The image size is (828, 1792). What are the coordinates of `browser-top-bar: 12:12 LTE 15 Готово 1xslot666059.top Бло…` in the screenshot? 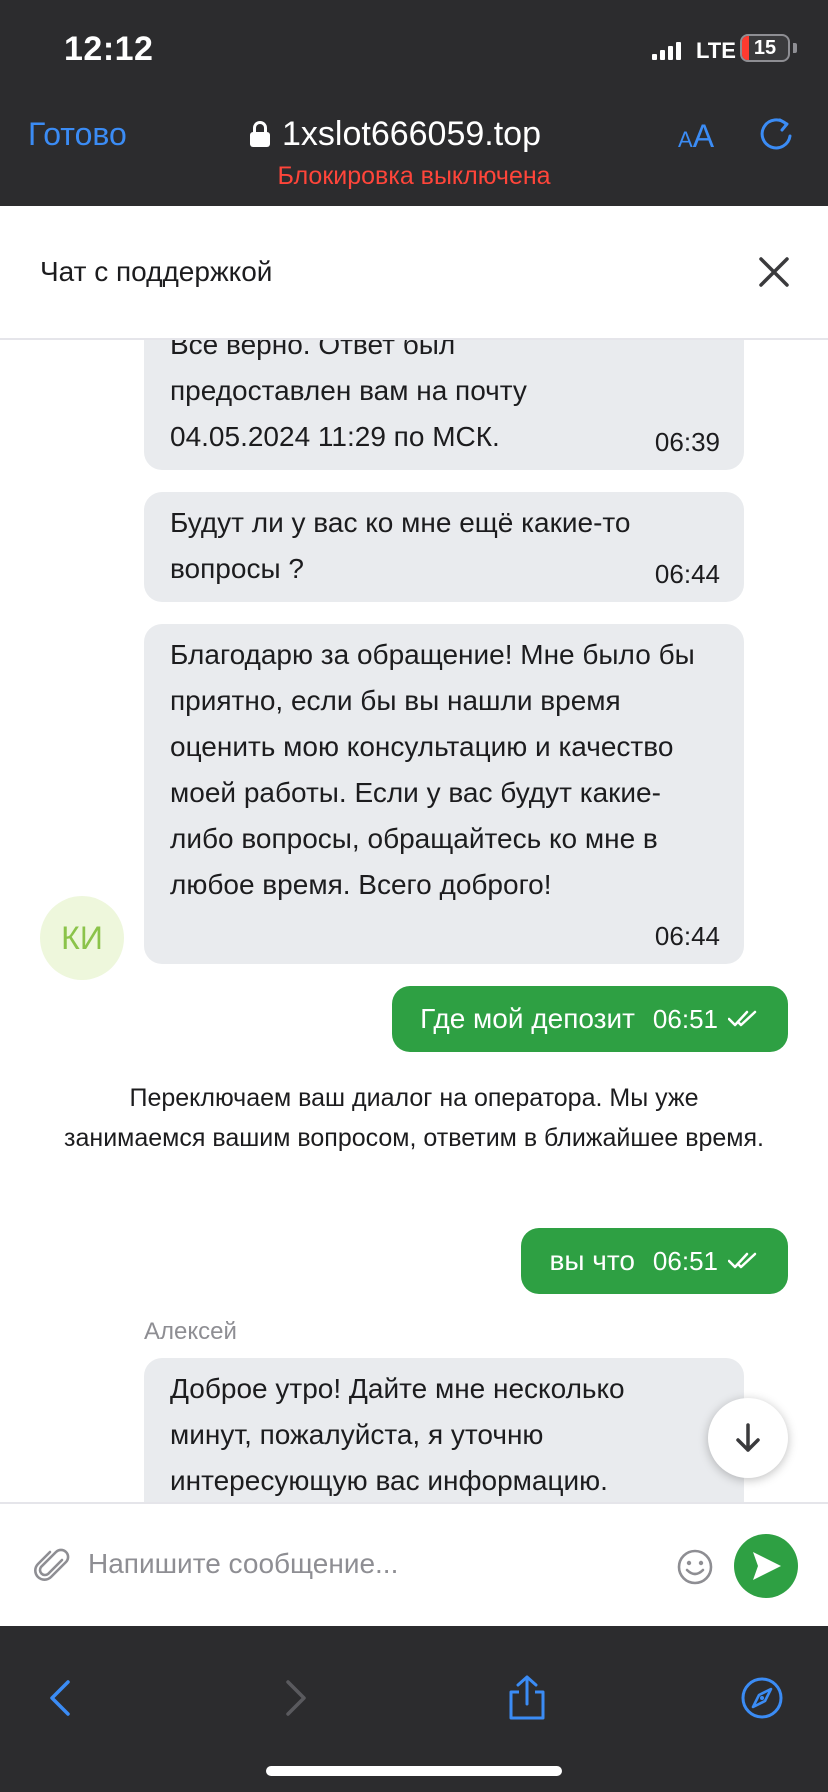 It's located at (414, 103).